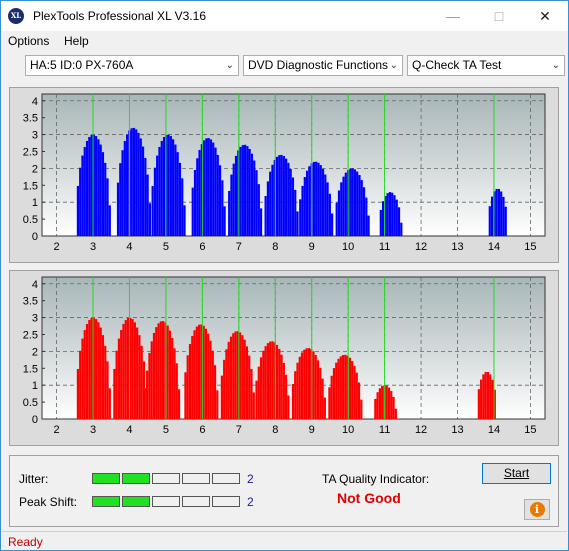 Image resolution: width=569 pixels, height=551 pixels. Describe the element at coordinates (76, 41) in the screenshot. I see `menu-help: Help` at that location.